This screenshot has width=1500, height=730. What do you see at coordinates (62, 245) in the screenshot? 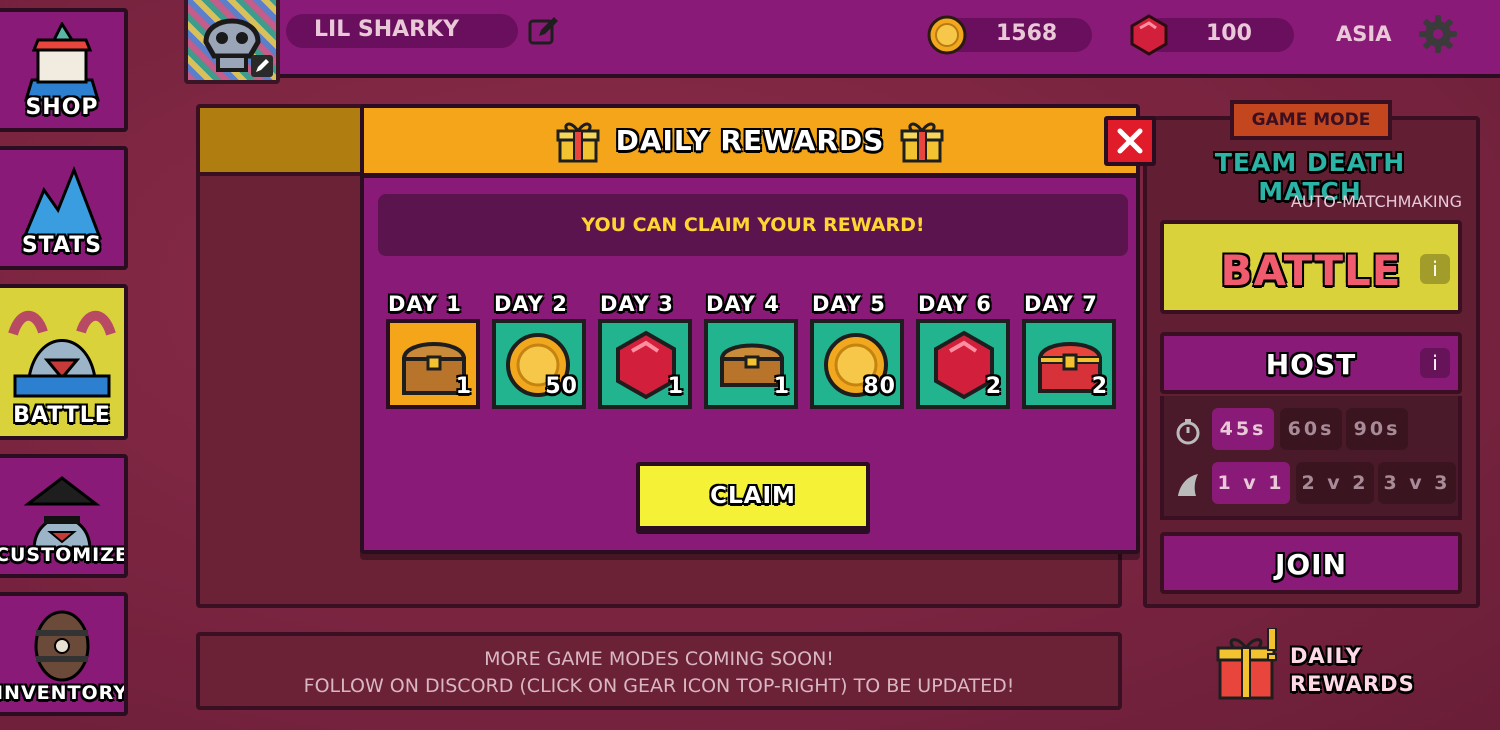
I see `sidebar-item-label: STATS` at bounding box center [62, 245].